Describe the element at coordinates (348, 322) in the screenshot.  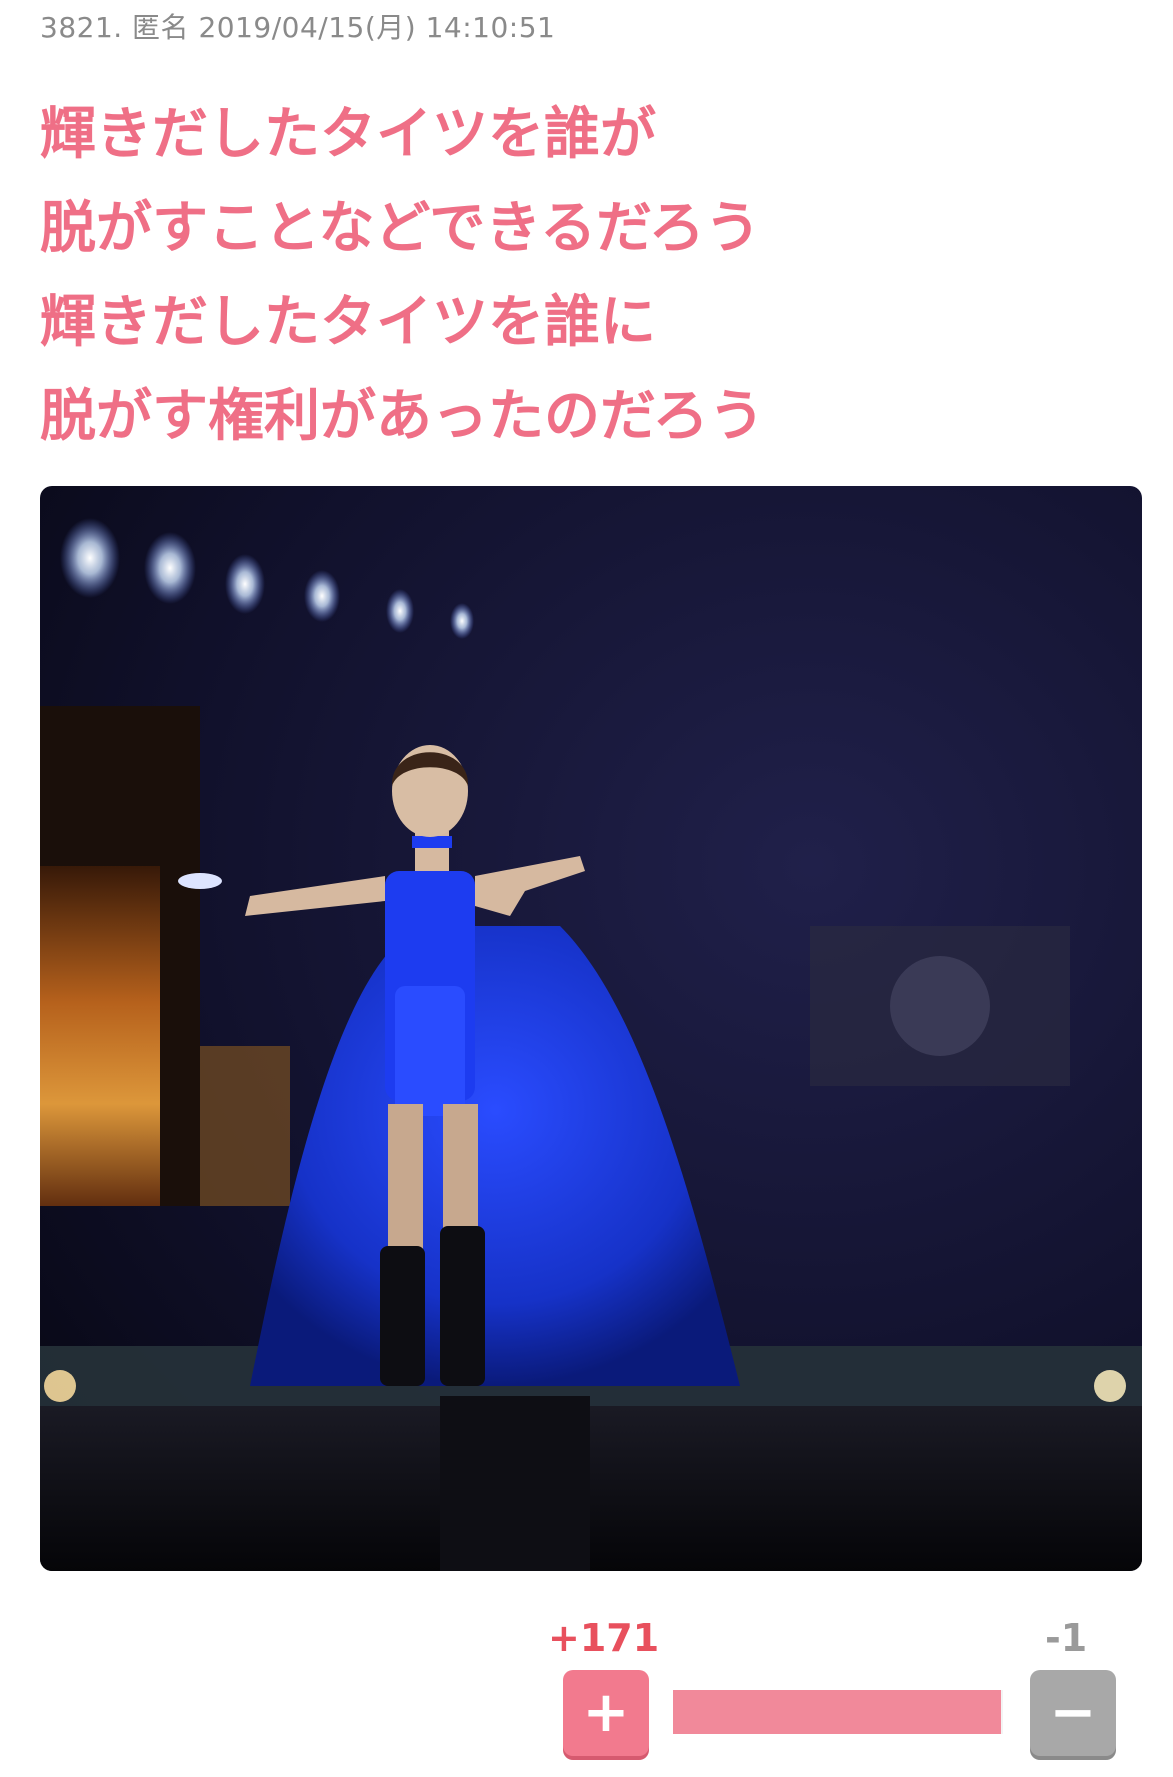
I see `comment-line-3: 輝きだしたタイツを誰に` at that location.